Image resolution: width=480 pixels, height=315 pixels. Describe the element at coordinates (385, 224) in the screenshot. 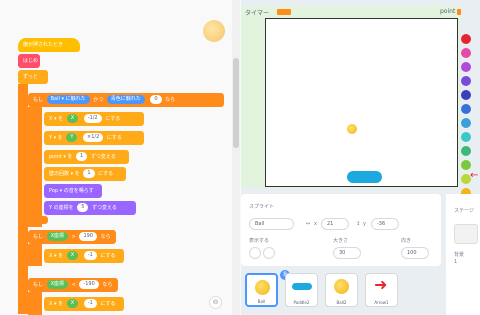

I see `y-field: -36` at that location.